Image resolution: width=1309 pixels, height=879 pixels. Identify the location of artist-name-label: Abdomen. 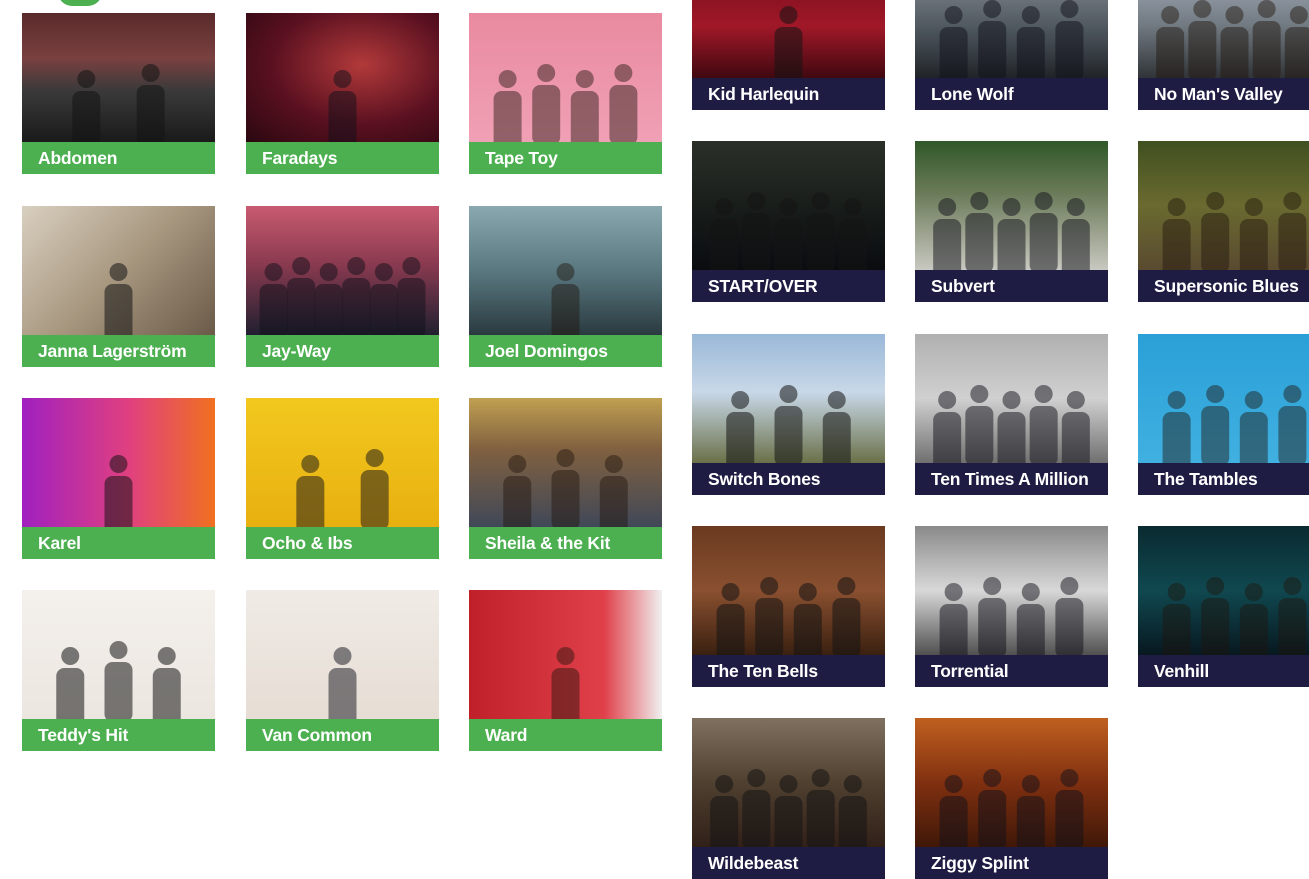
(118, 158).